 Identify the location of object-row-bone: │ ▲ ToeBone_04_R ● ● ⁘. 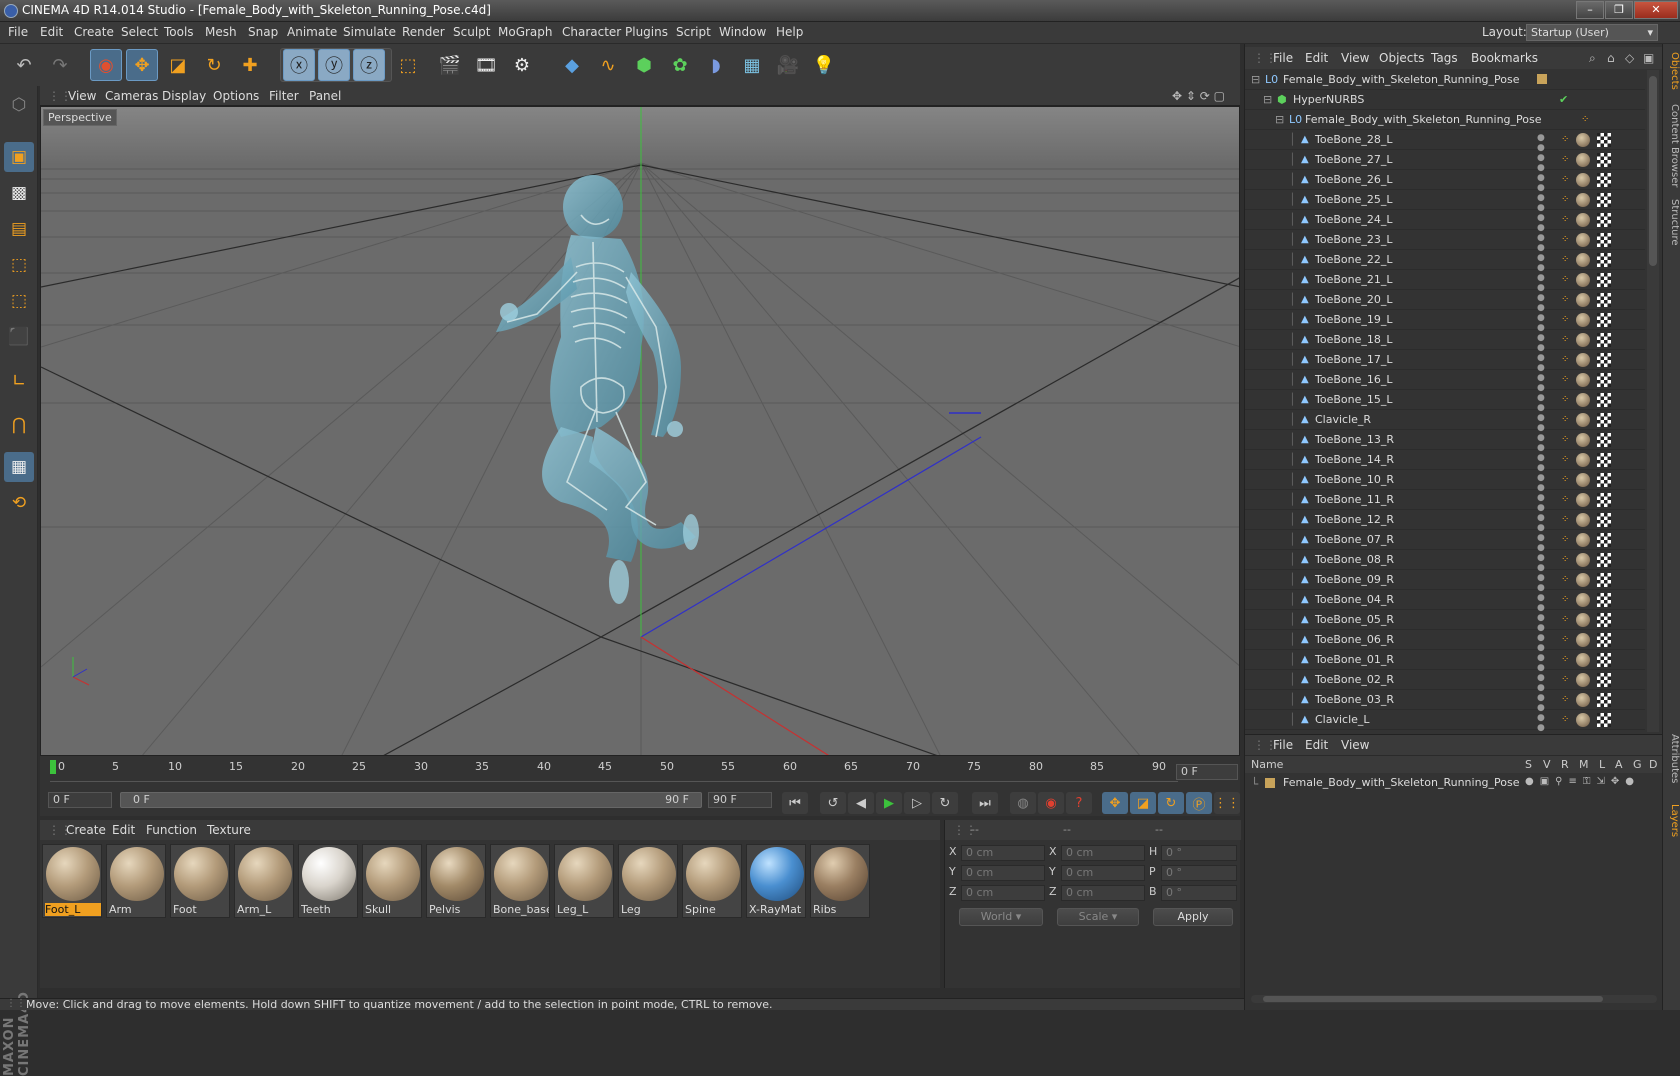
(1445, 601).